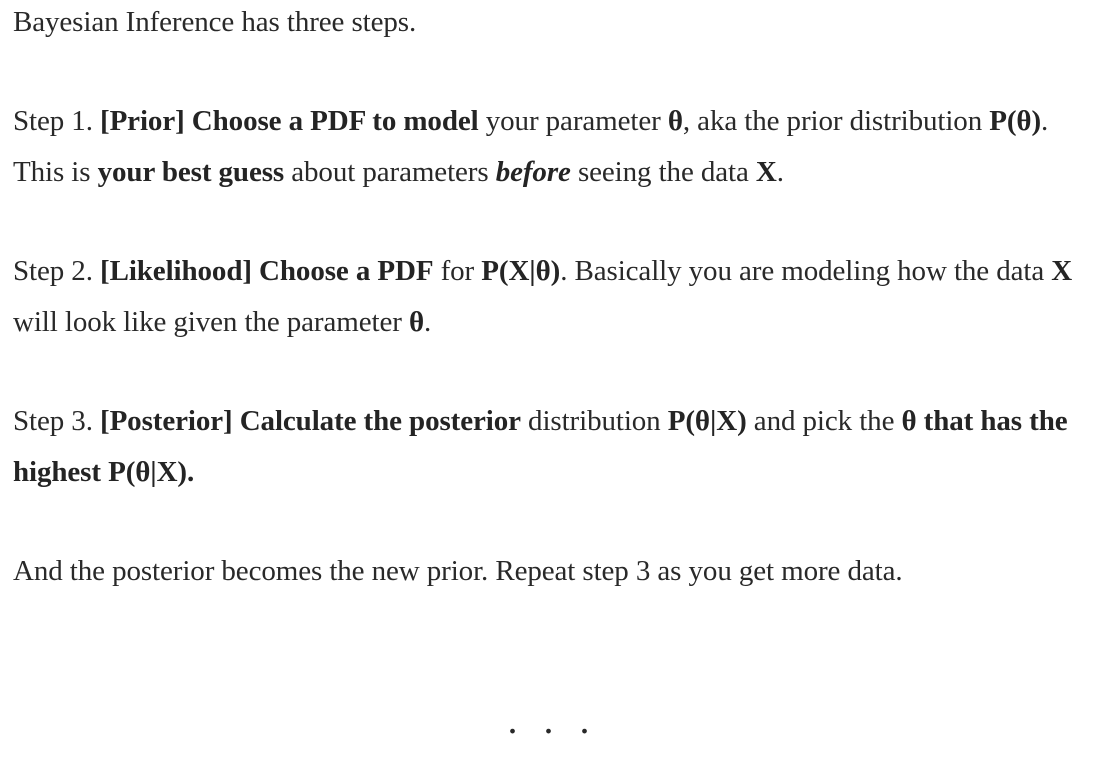  Describe the element at coordinates (57, 271) in the screenshot. I see `step-2-prefix: Step 2.` at that location.